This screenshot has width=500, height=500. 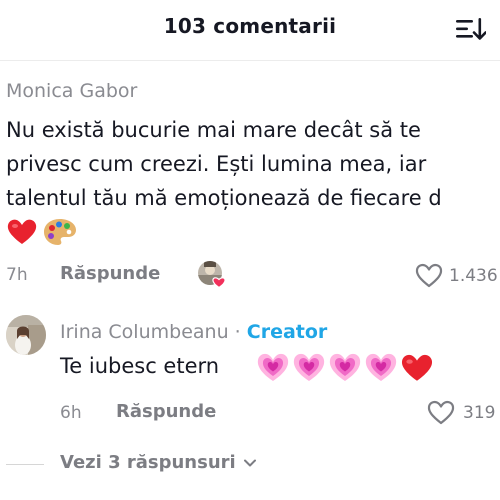 I want to click on comment-author: Irina Columbeanu · Creator, so click(x=193, y=332).